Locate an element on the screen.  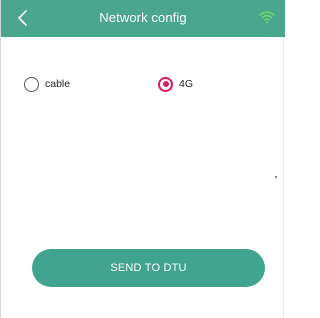
wifi-icon is located at coordinates (267, 17).